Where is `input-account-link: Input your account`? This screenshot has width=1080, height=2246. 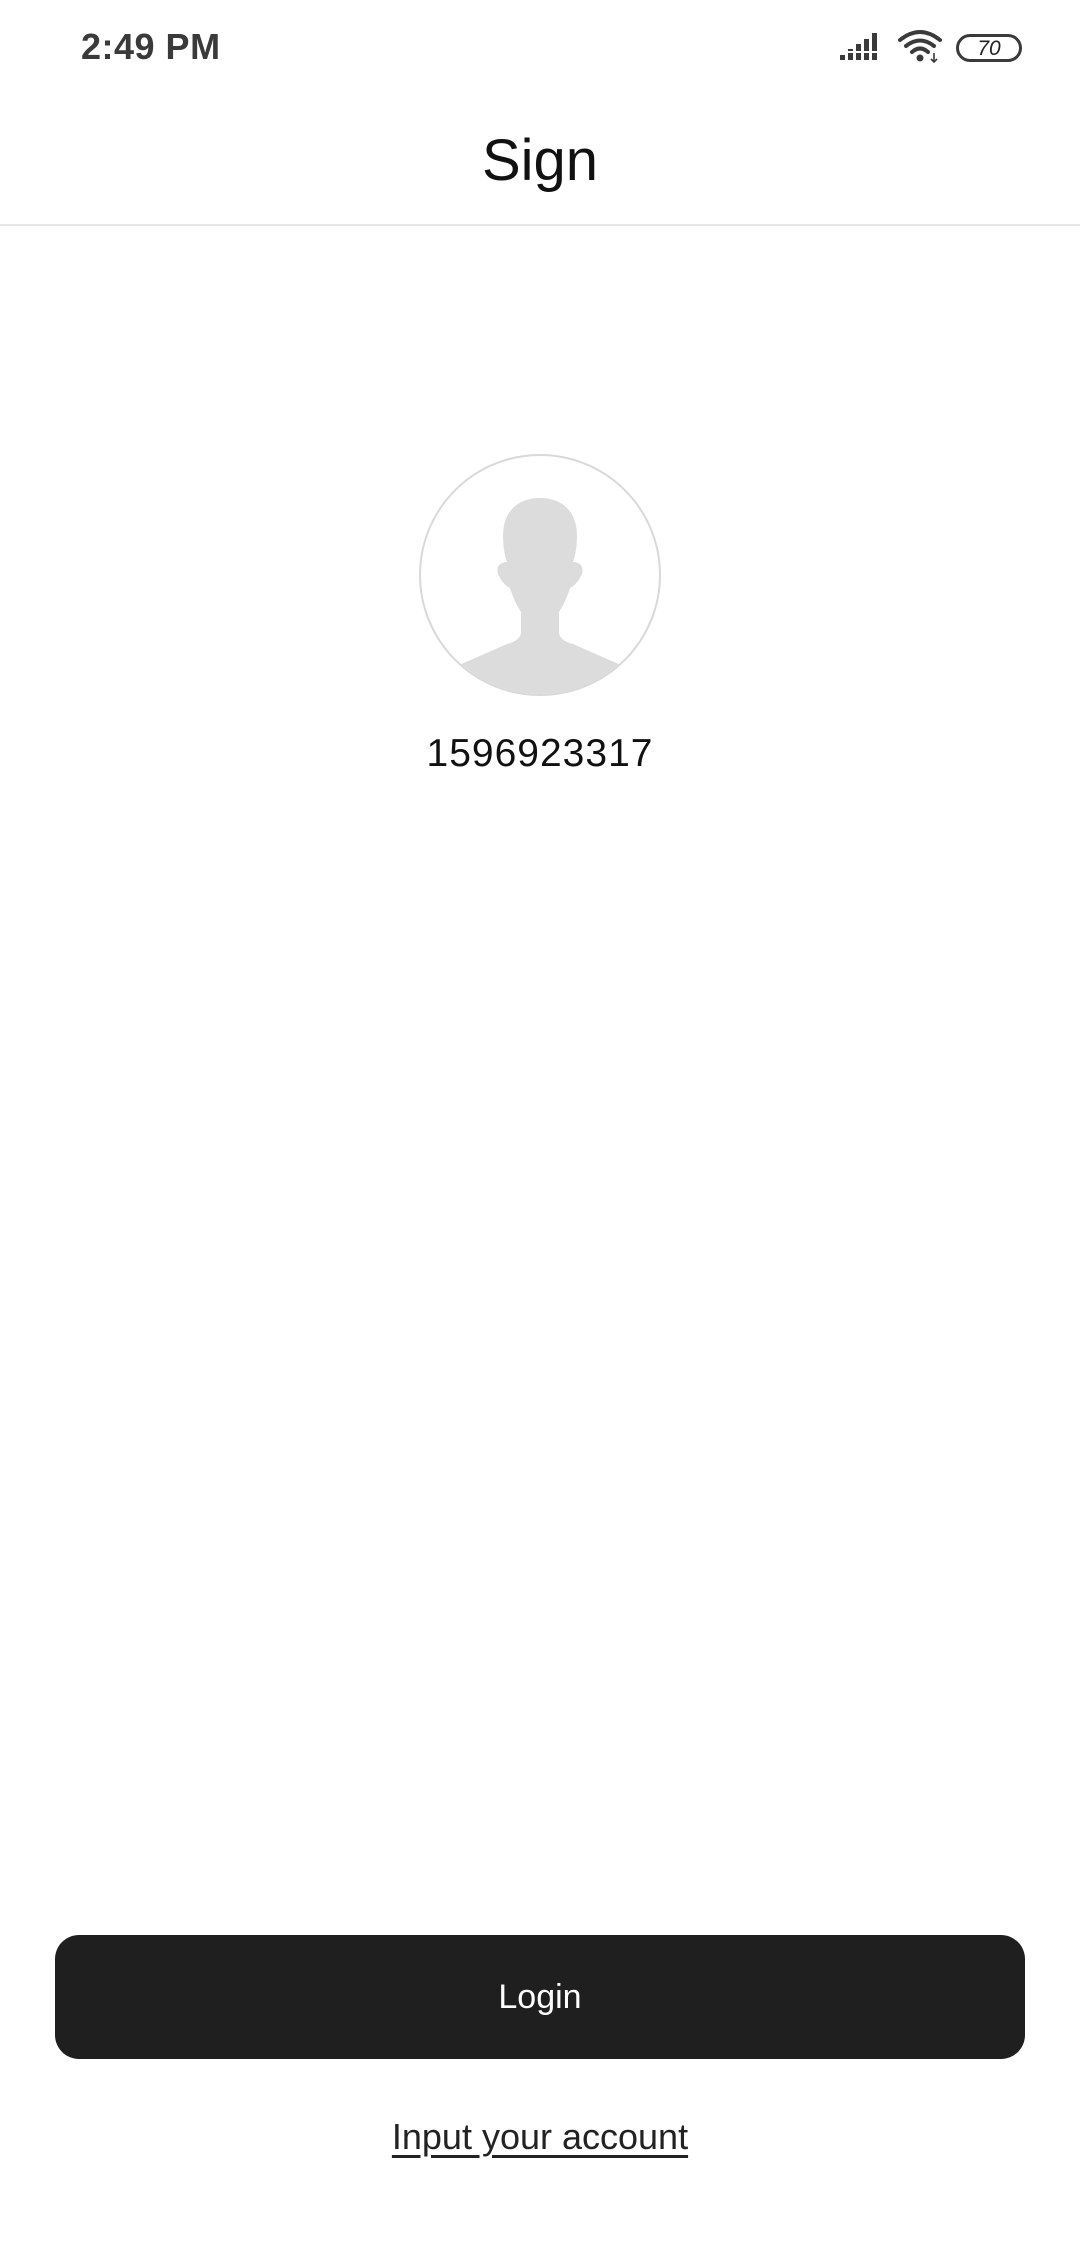
input-account-link: Input your account is located at coordinates (540, 2136).